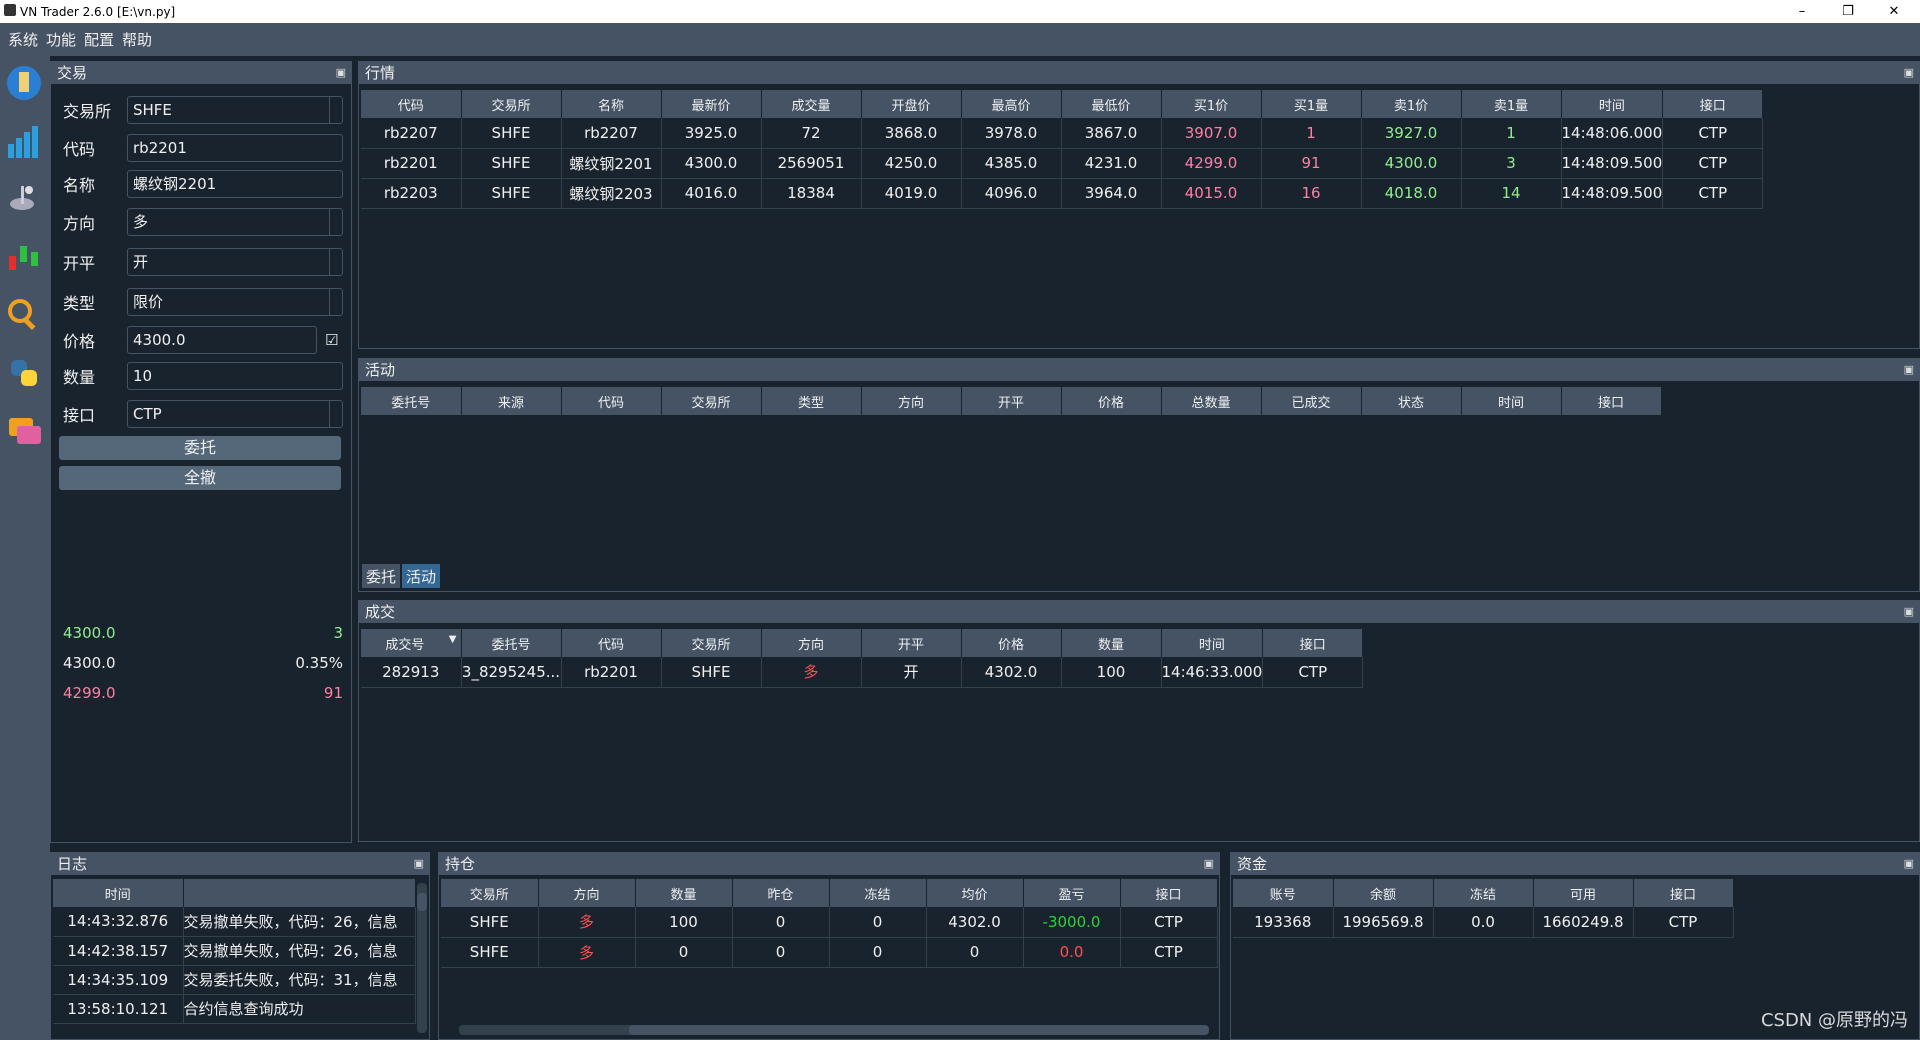  What do you see at coordinates (1311, 401) in the screenshot?
I see `column-header: 已成交` at bounding box center [1311, 401].